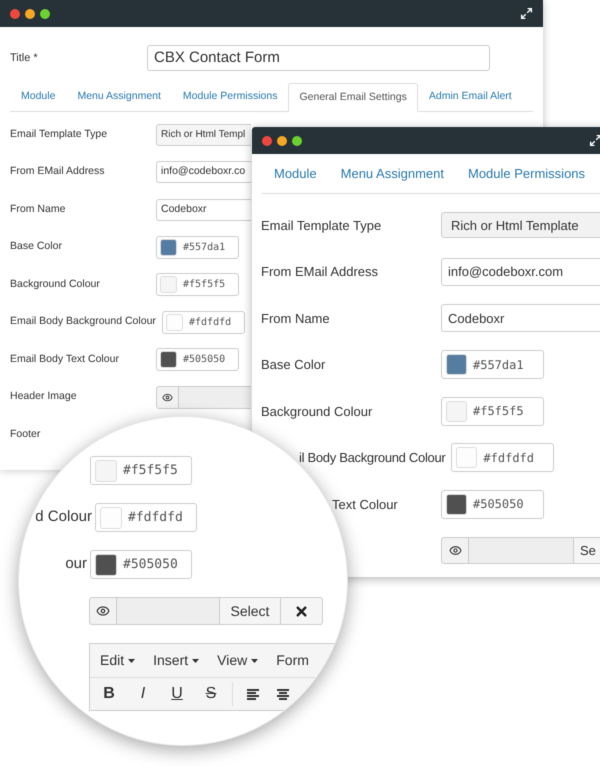  What do you see at coordinates (211, 694) in the screenshot?
I see `strikethrough-button: S` at bounding box center [211, 694].